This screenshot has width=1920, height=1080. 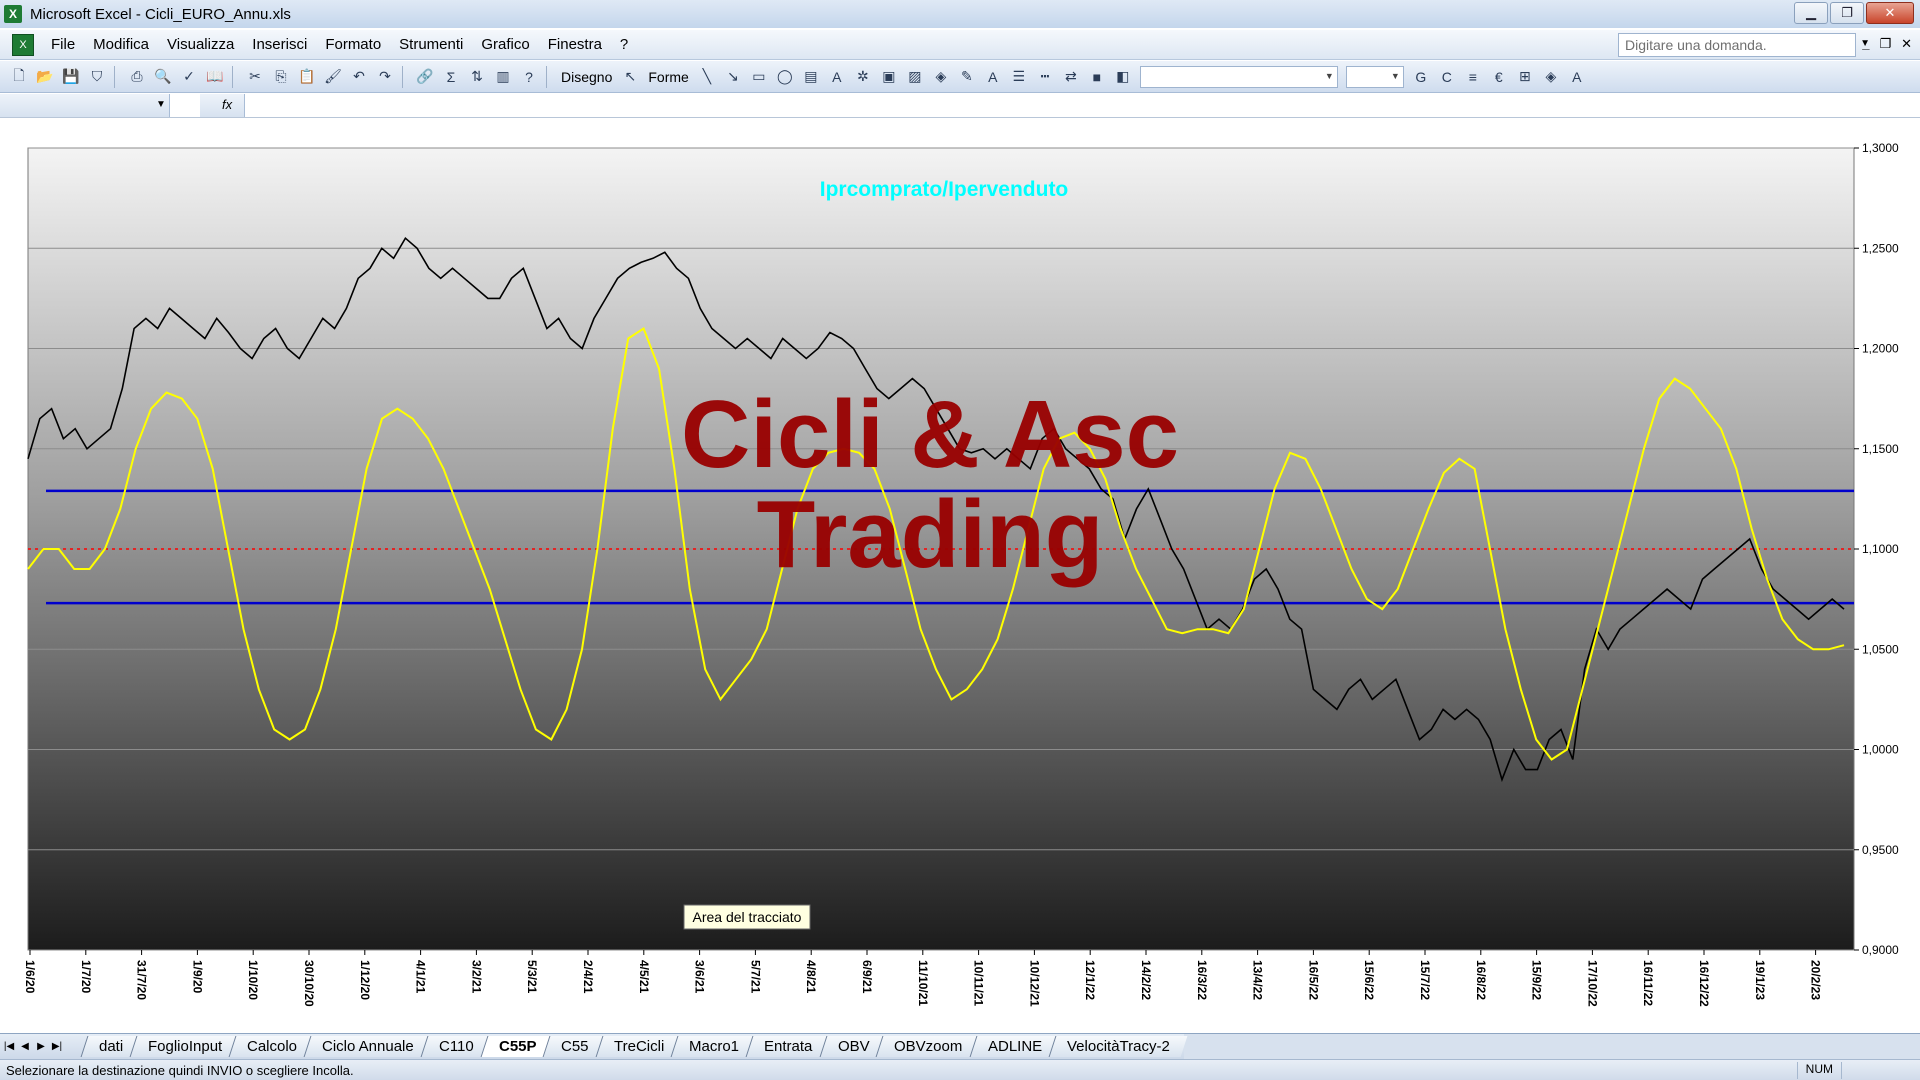 What do you see at coordinates (575, 44) in the screenshot?
I see `menu-finestra: Finestra` at bounding box center [575, 44].